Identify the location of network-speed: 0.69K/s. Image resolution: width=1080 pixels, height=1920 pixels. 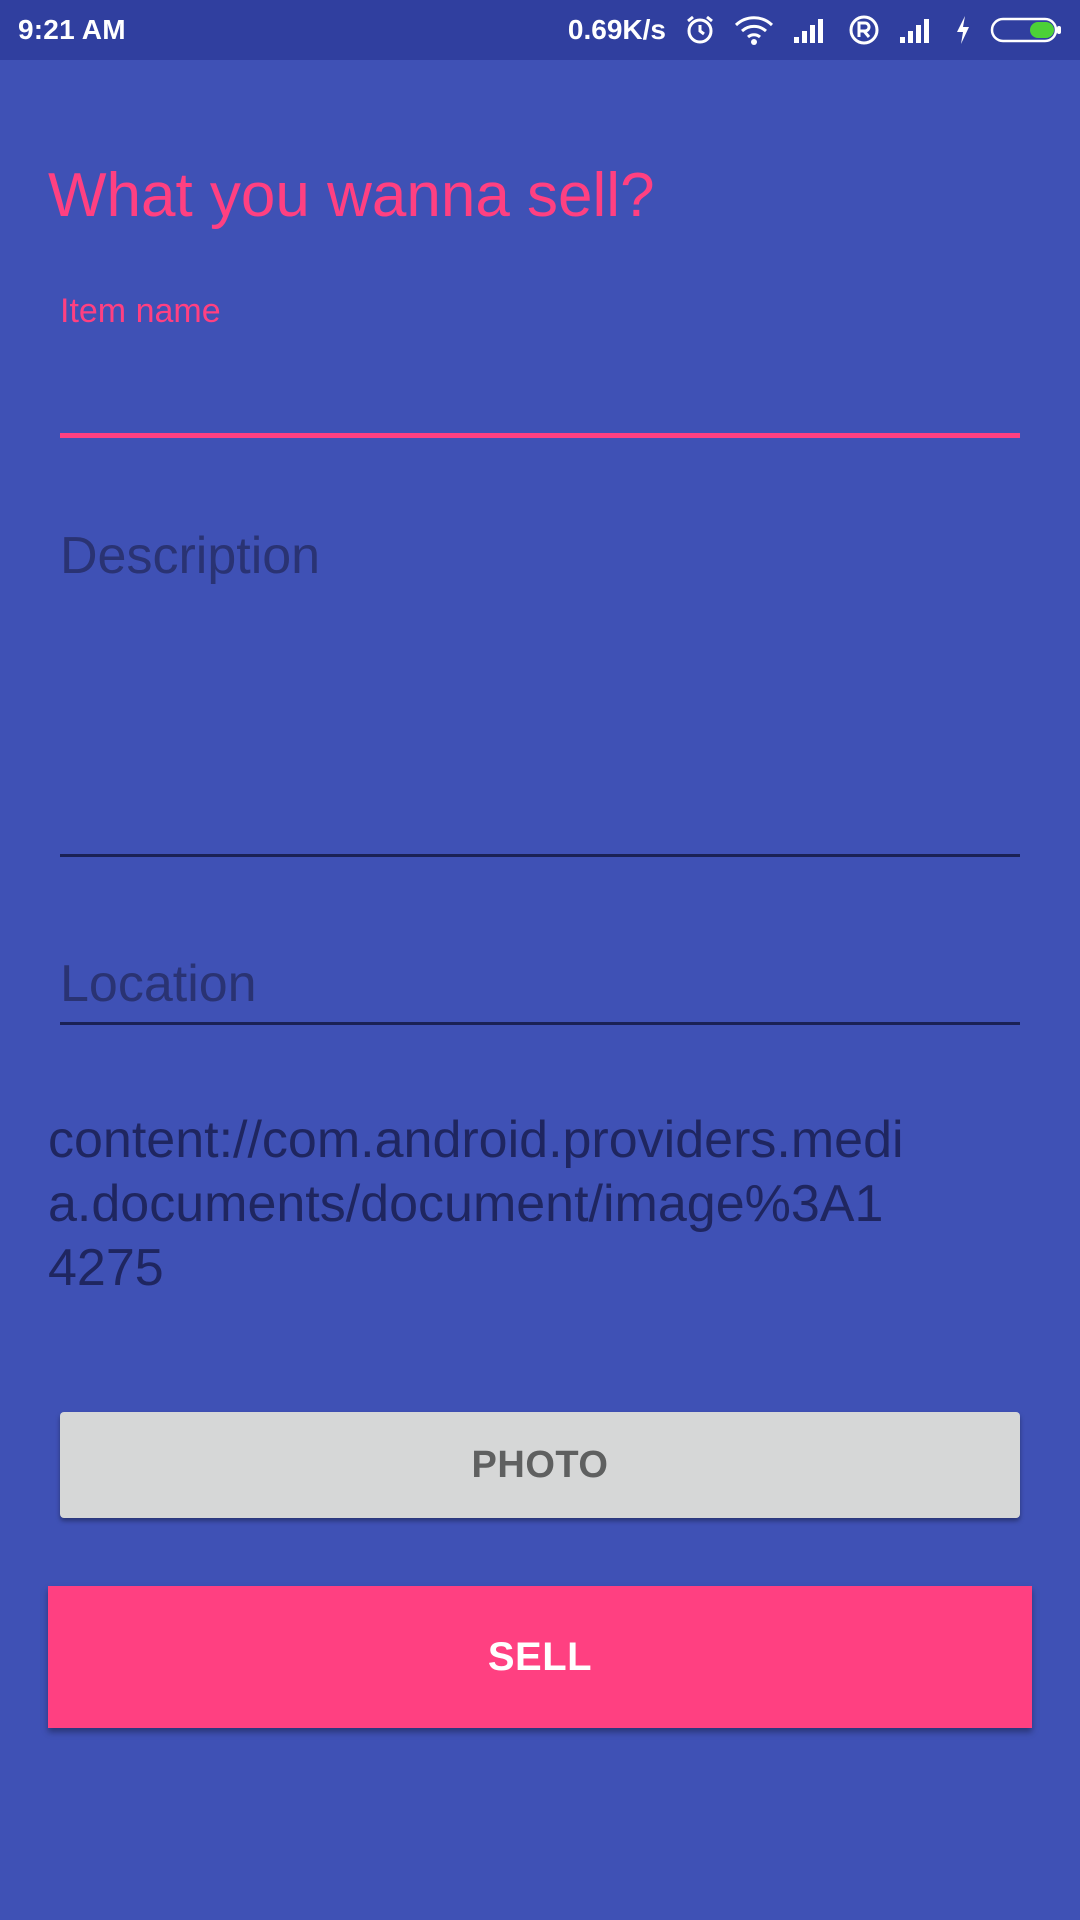
(616, 29).